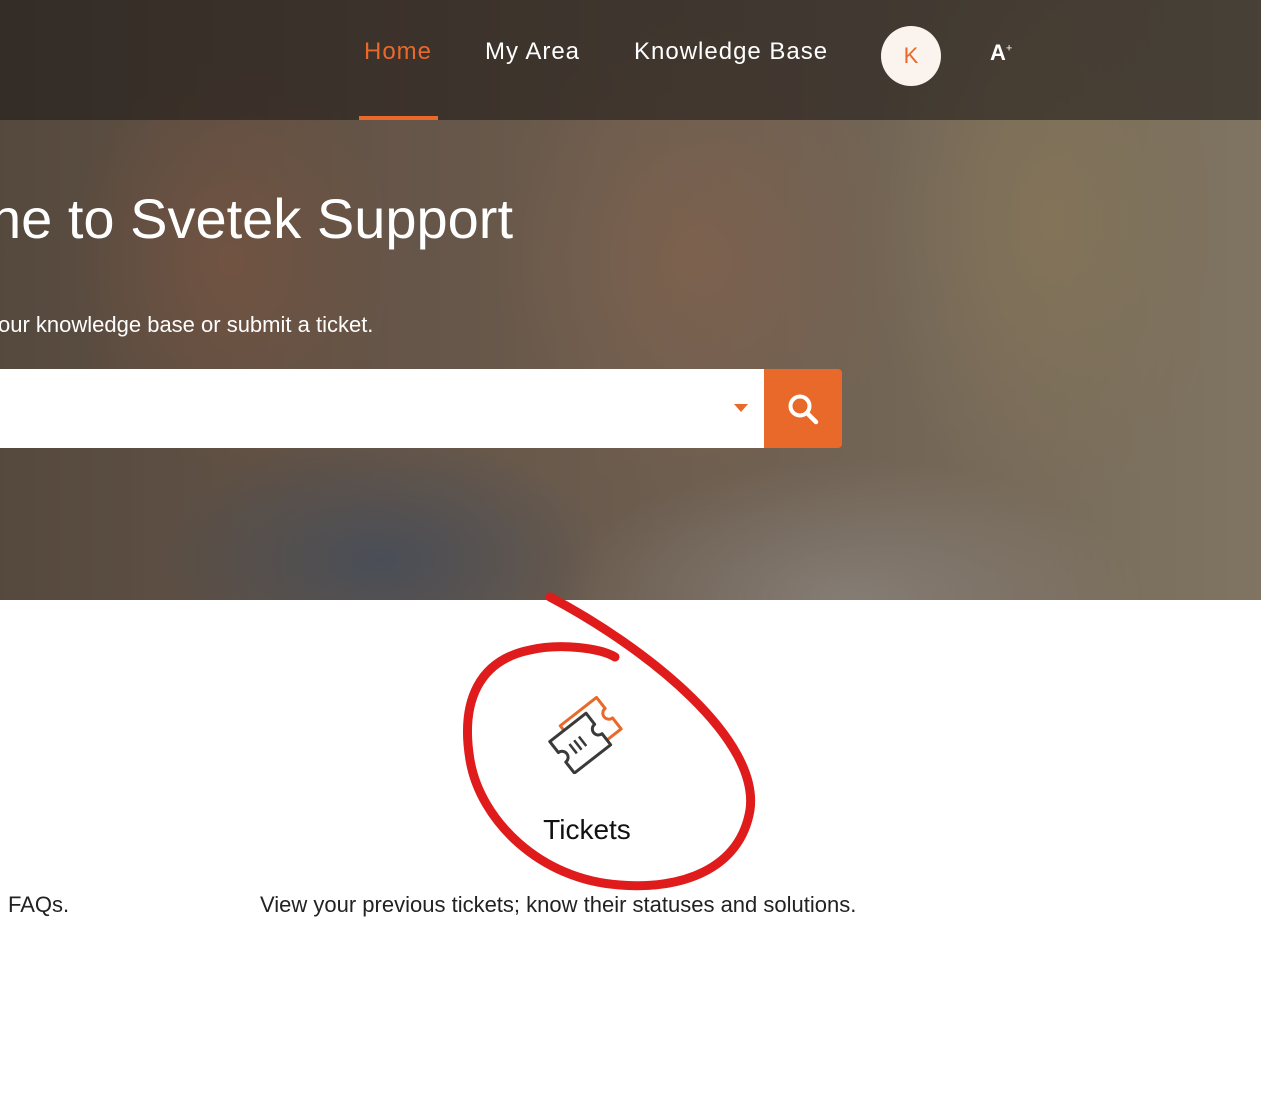  Describe the element at coordinates (187, 324) in the screenshot. I see `hero-subtitle: our knowledge base or submit a ticket.` at that location.